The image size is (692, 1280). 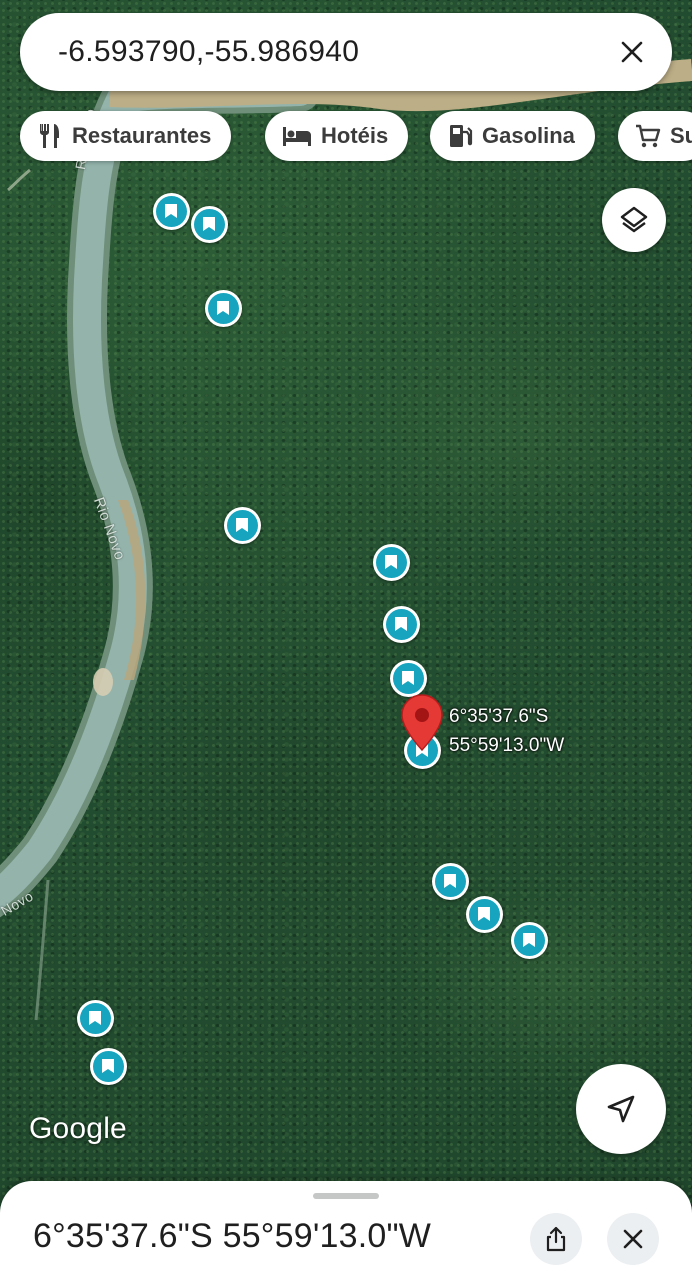 What do you see at coordinates (461, 136) in the screenshot?
I see `gas-station-icon` at bounding box center [461, 136].